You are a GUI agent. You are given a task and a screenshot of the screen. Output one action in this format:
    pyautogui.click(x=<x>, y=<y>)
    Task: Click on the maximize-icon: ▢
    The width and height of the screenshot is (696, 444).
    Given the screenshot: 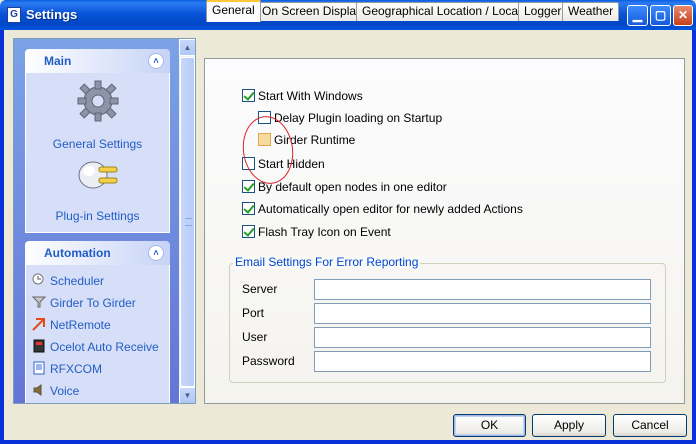 What is the action you would take?
    pyautogui.click(x=660, y=15)
    